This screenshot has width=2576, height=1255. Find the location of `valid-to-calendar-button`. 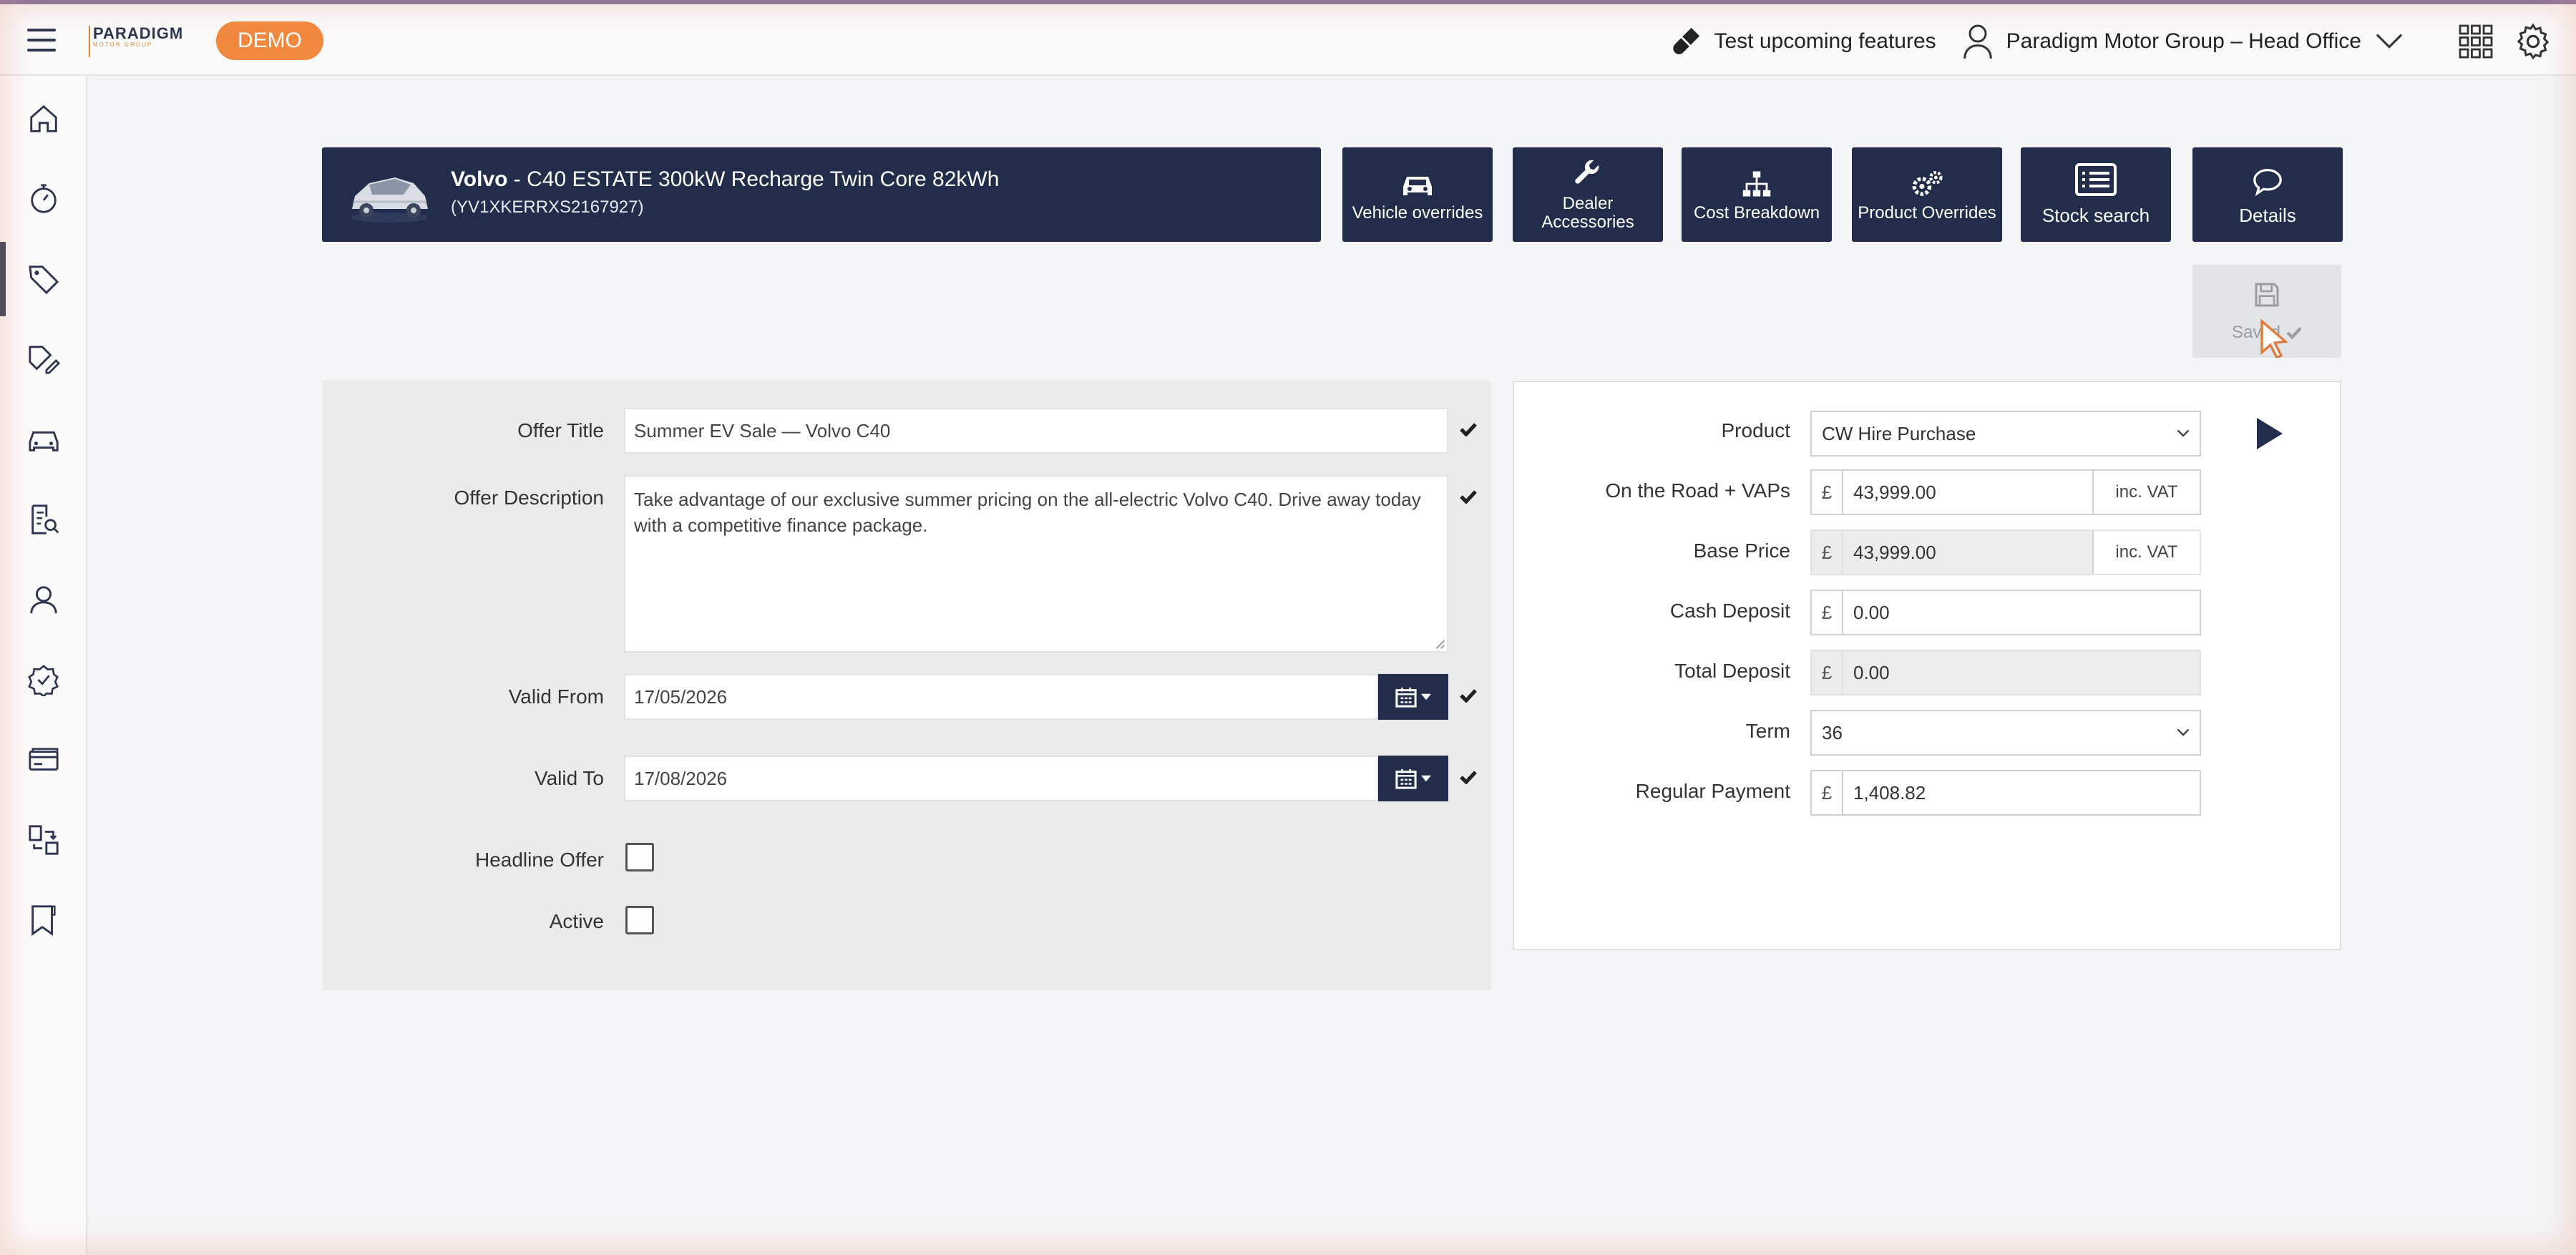

valid-to-calendar-button is located at coordinates (1413, 778).